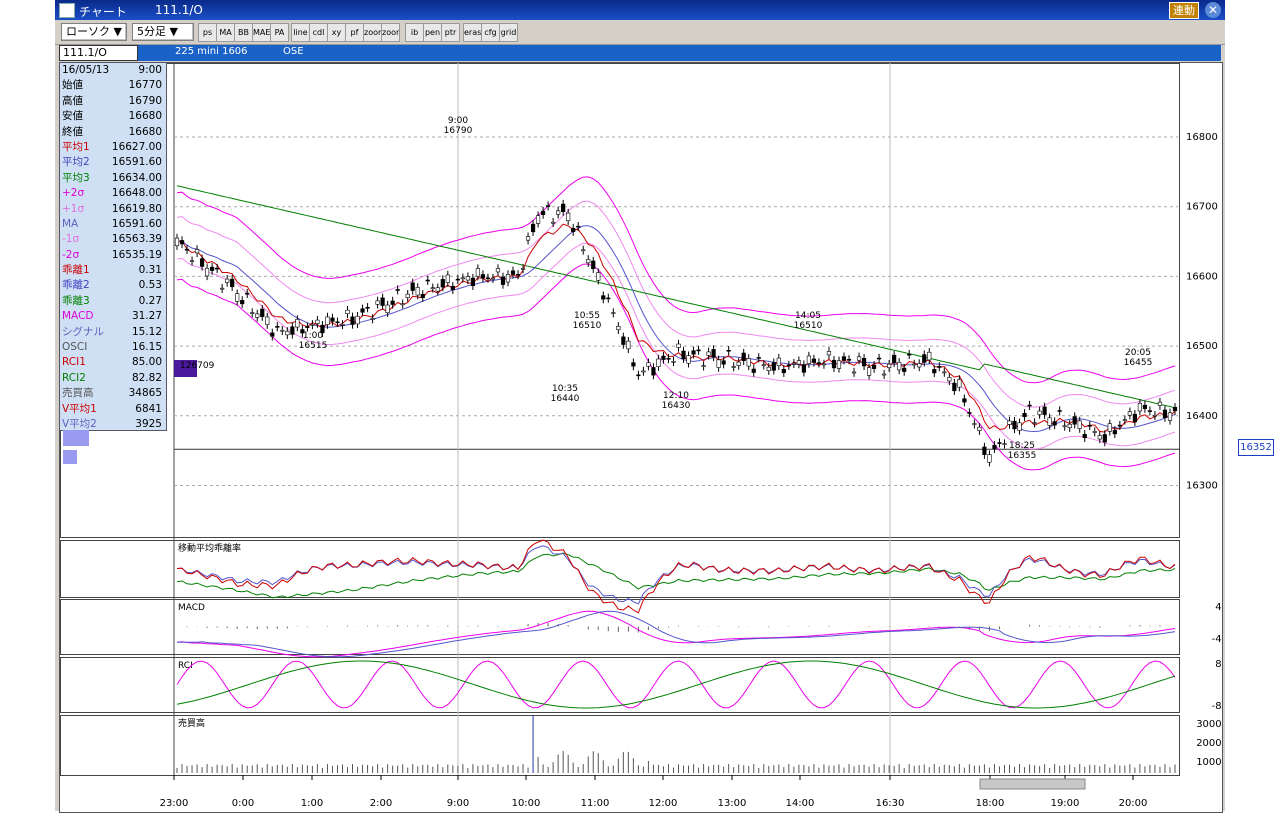 The width and height of the screenshot is (1280, 813). I want to click on tool-pf-icon: pf, so click(354, 32).